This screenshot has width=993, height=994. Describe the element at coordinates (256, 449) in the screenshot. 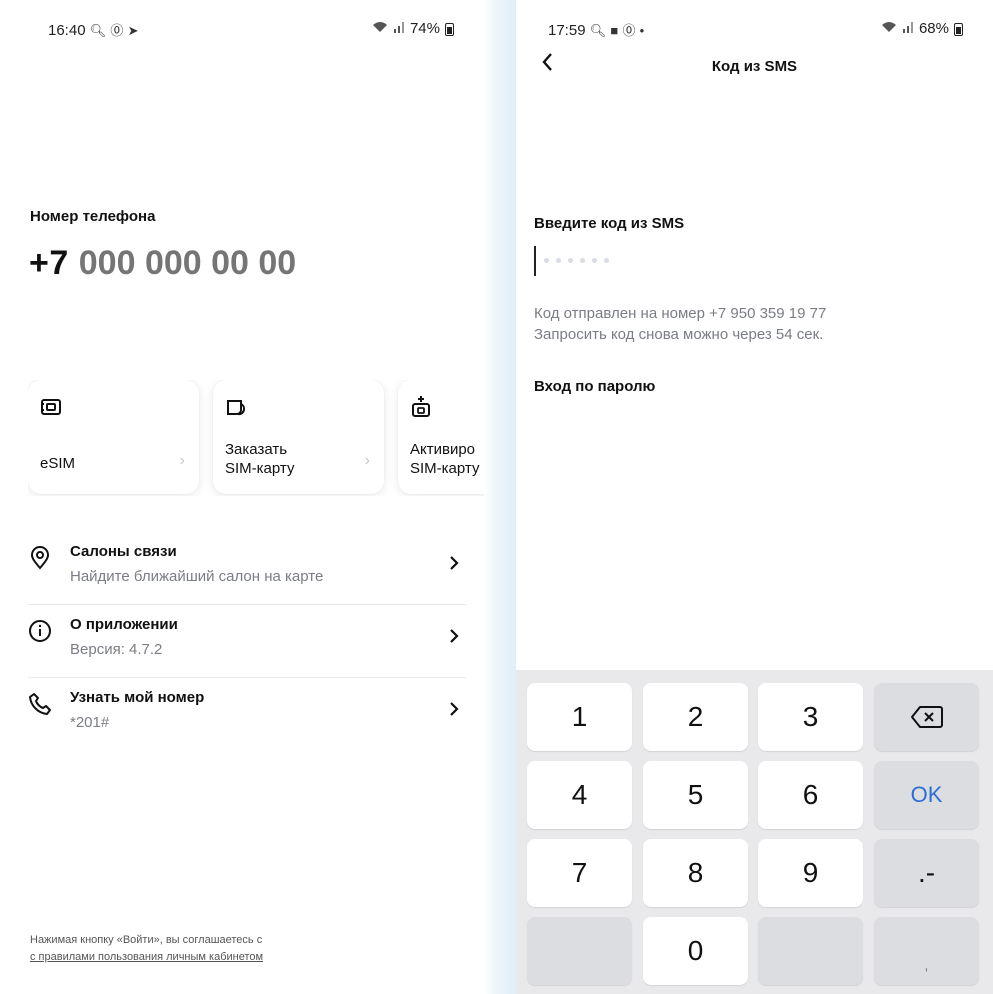

I see `order-sim-line1: Заказать` at that location.